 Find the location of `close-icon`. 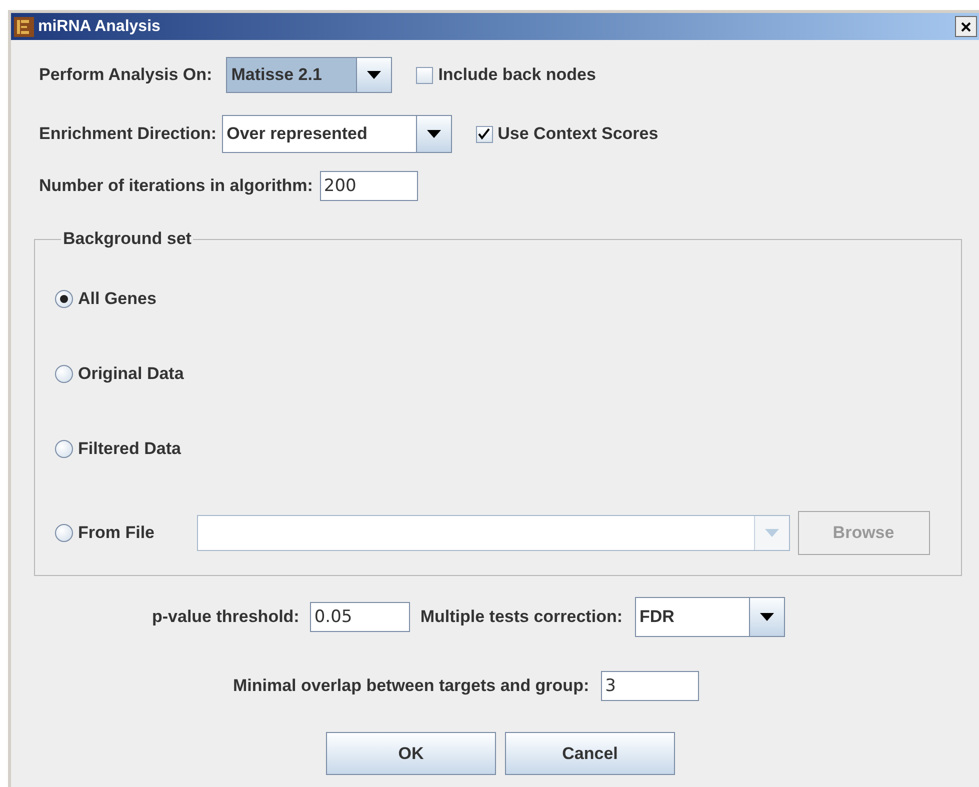

close-icon is located at coordinates (966, 26).